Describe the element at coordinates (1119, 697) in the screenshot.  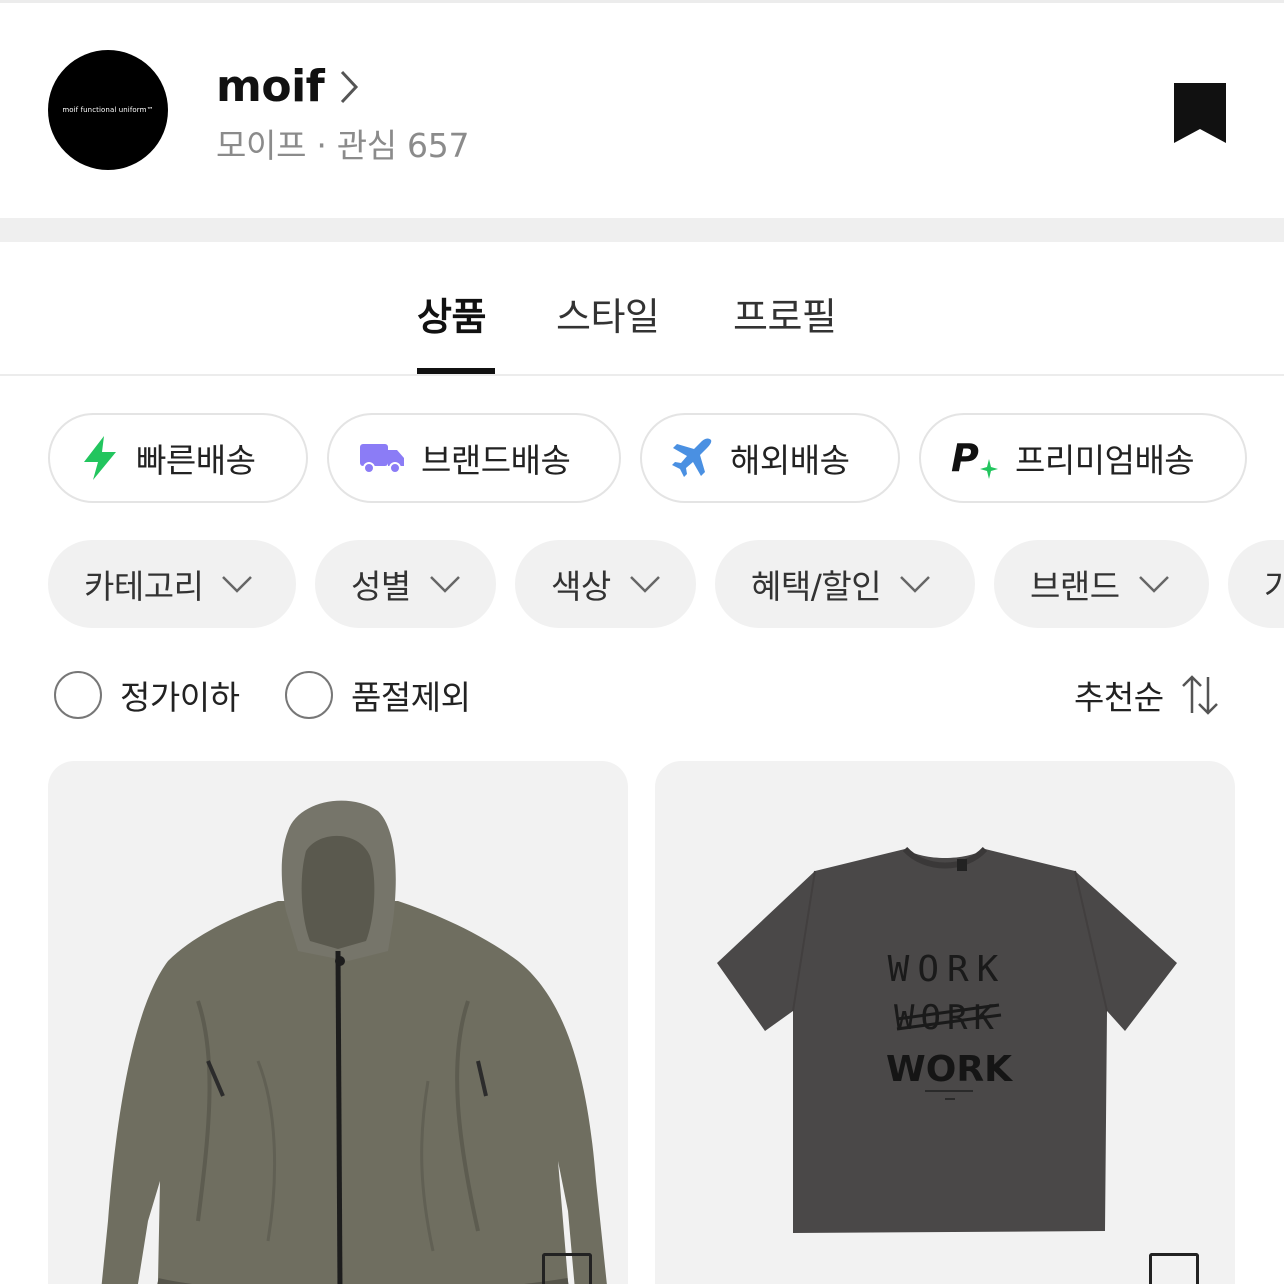
I see `sort-label: 추천순` at that location.